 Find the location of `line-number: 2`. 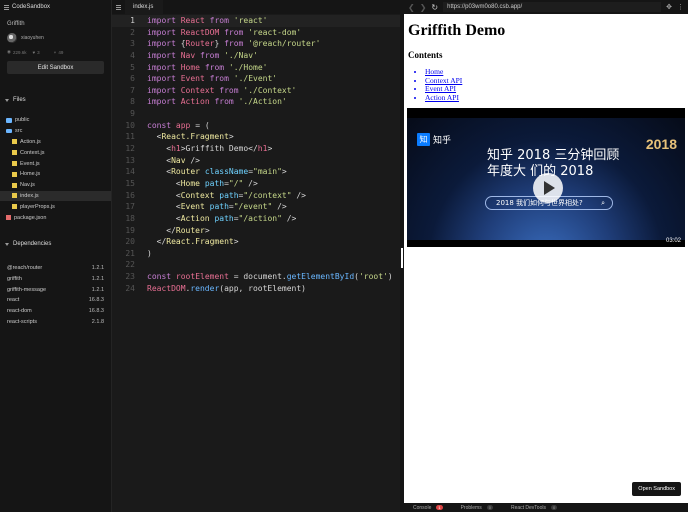

line-number: 2 is located at coordinates (132, 32).